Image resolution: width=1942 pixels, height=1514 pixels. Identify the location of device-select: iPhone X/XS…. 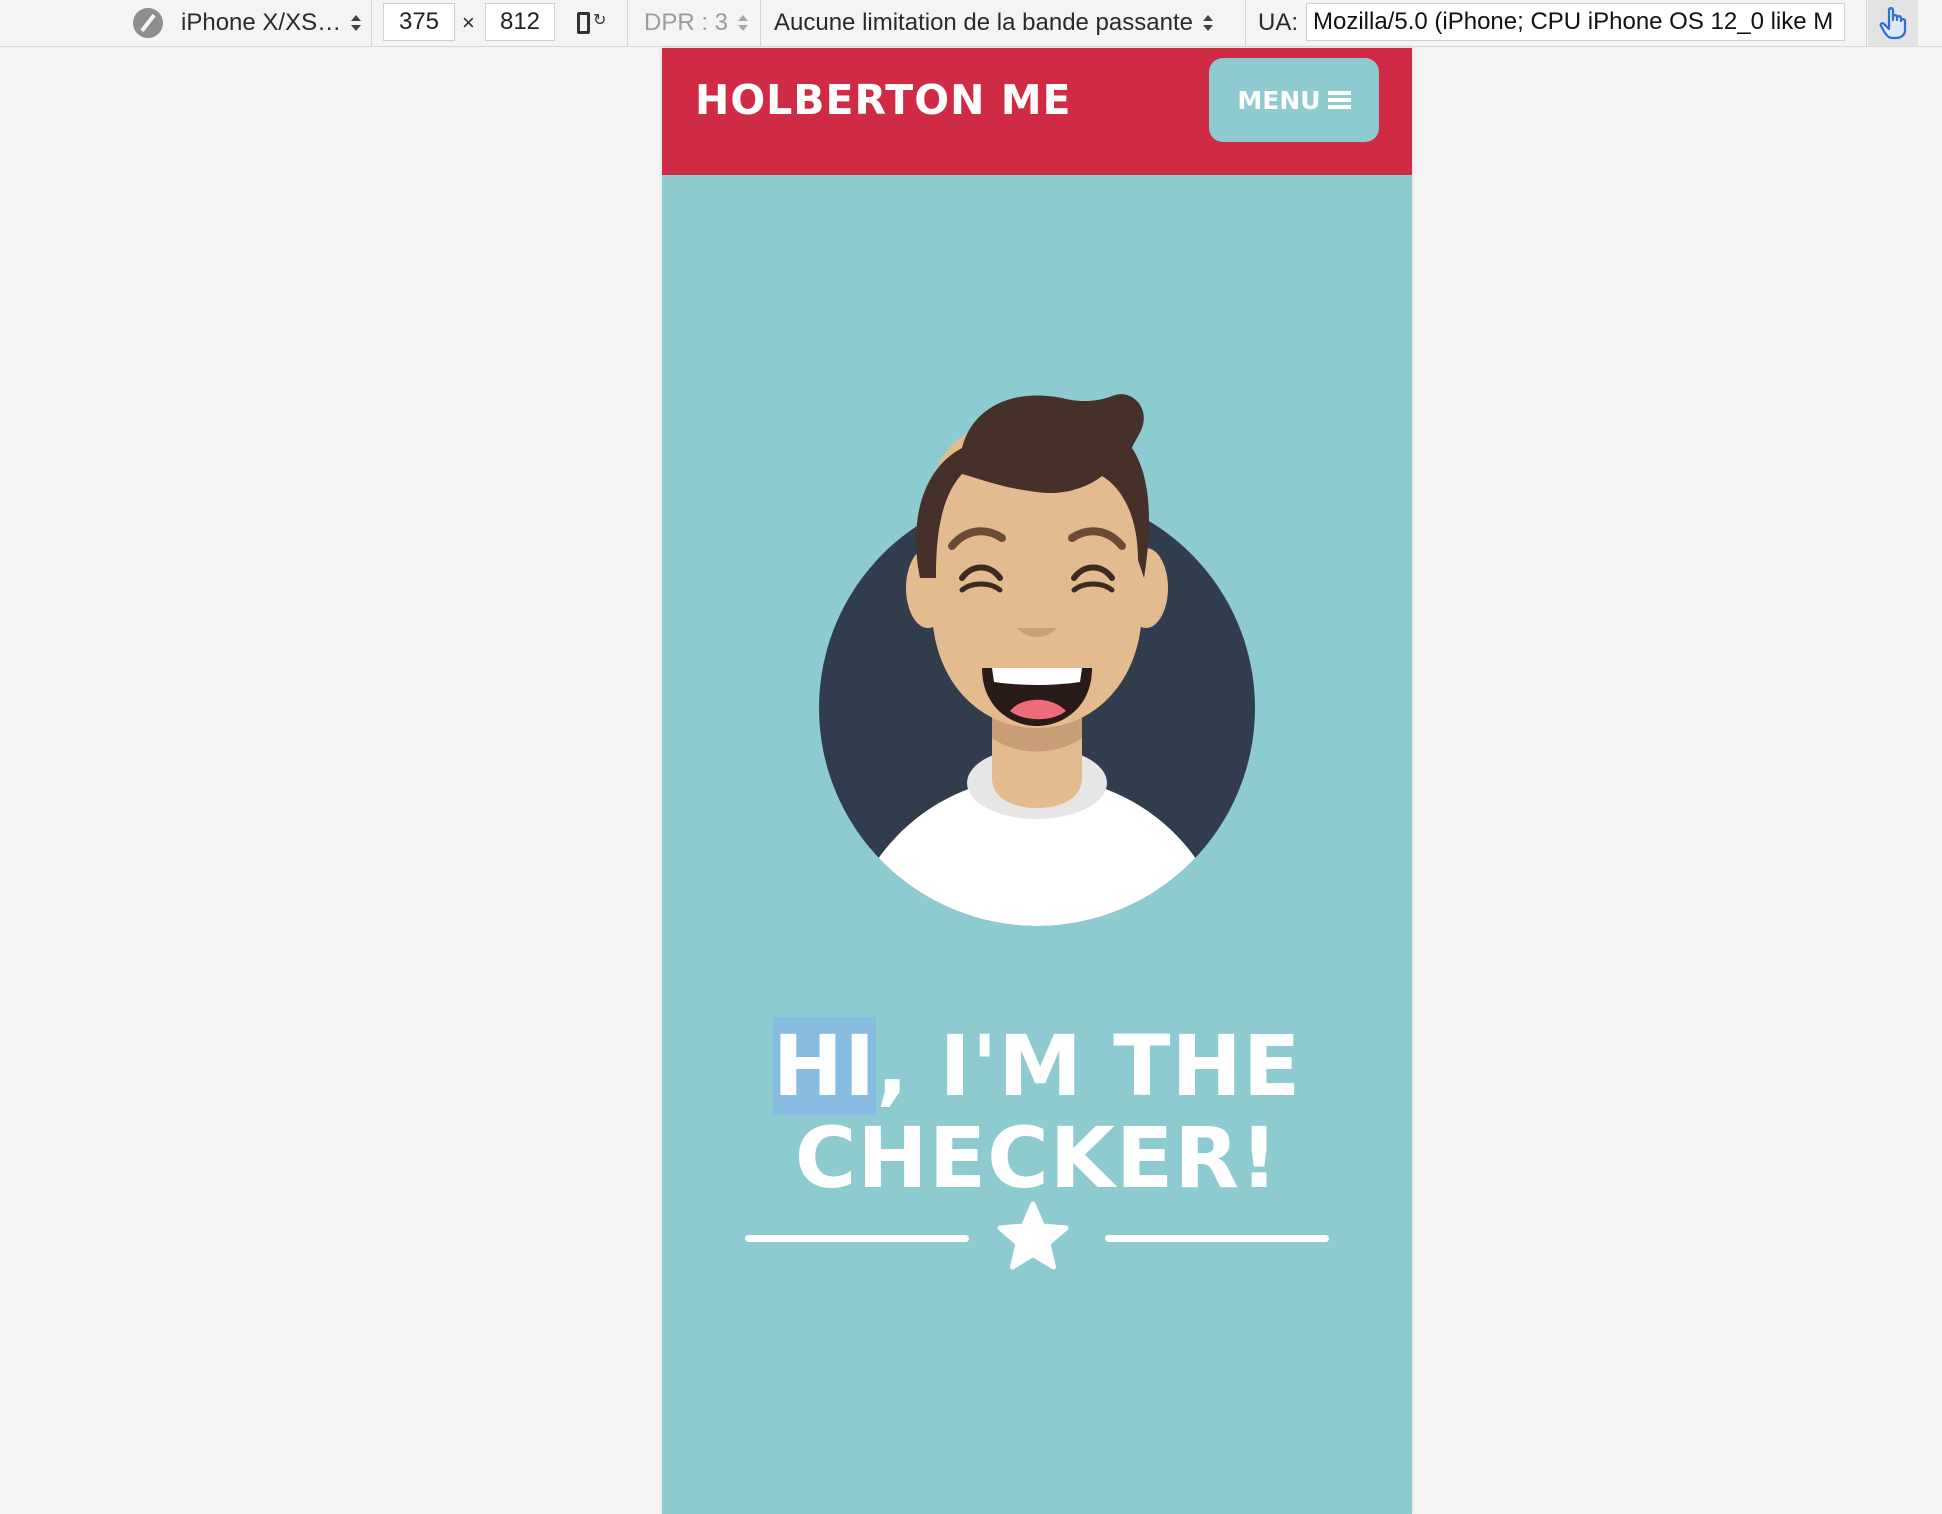
(271, 23).